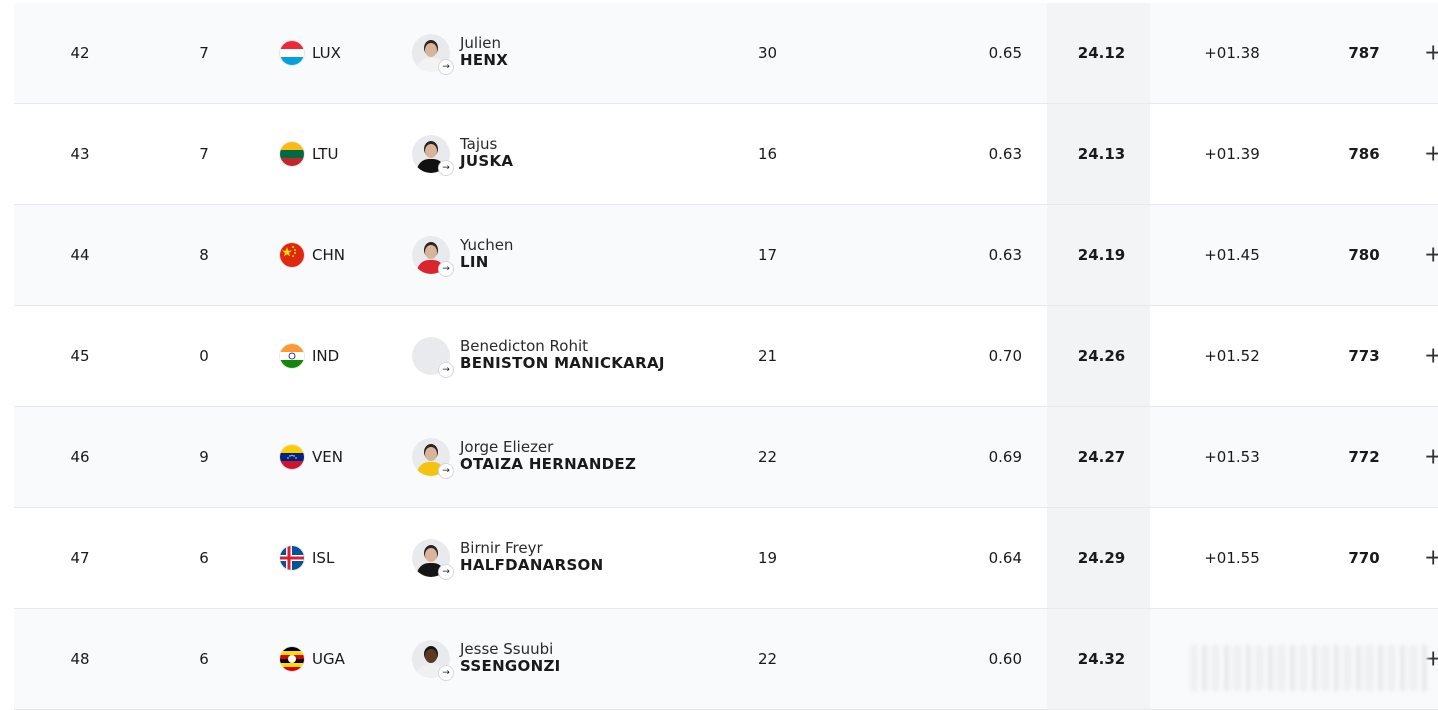  What do you see at coordinates (1364, 53) in the screenshot?
I see `points-cell: 787` at bounding box center [1364, 53].